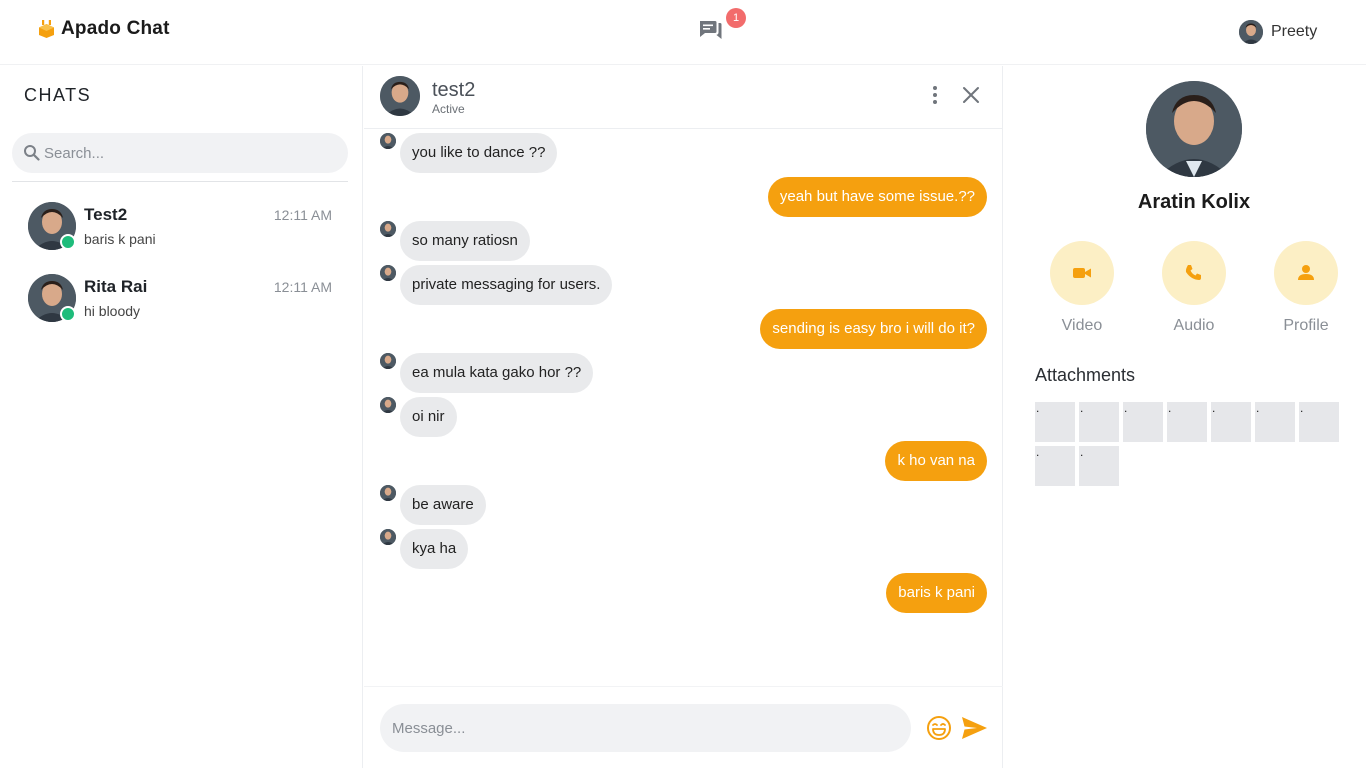 This screenshot has height=768, width=1366. Describe the element at coordinates (683, 329) in the screenshot. I see `message-row: sending is easy bro i will do it?` at that location.